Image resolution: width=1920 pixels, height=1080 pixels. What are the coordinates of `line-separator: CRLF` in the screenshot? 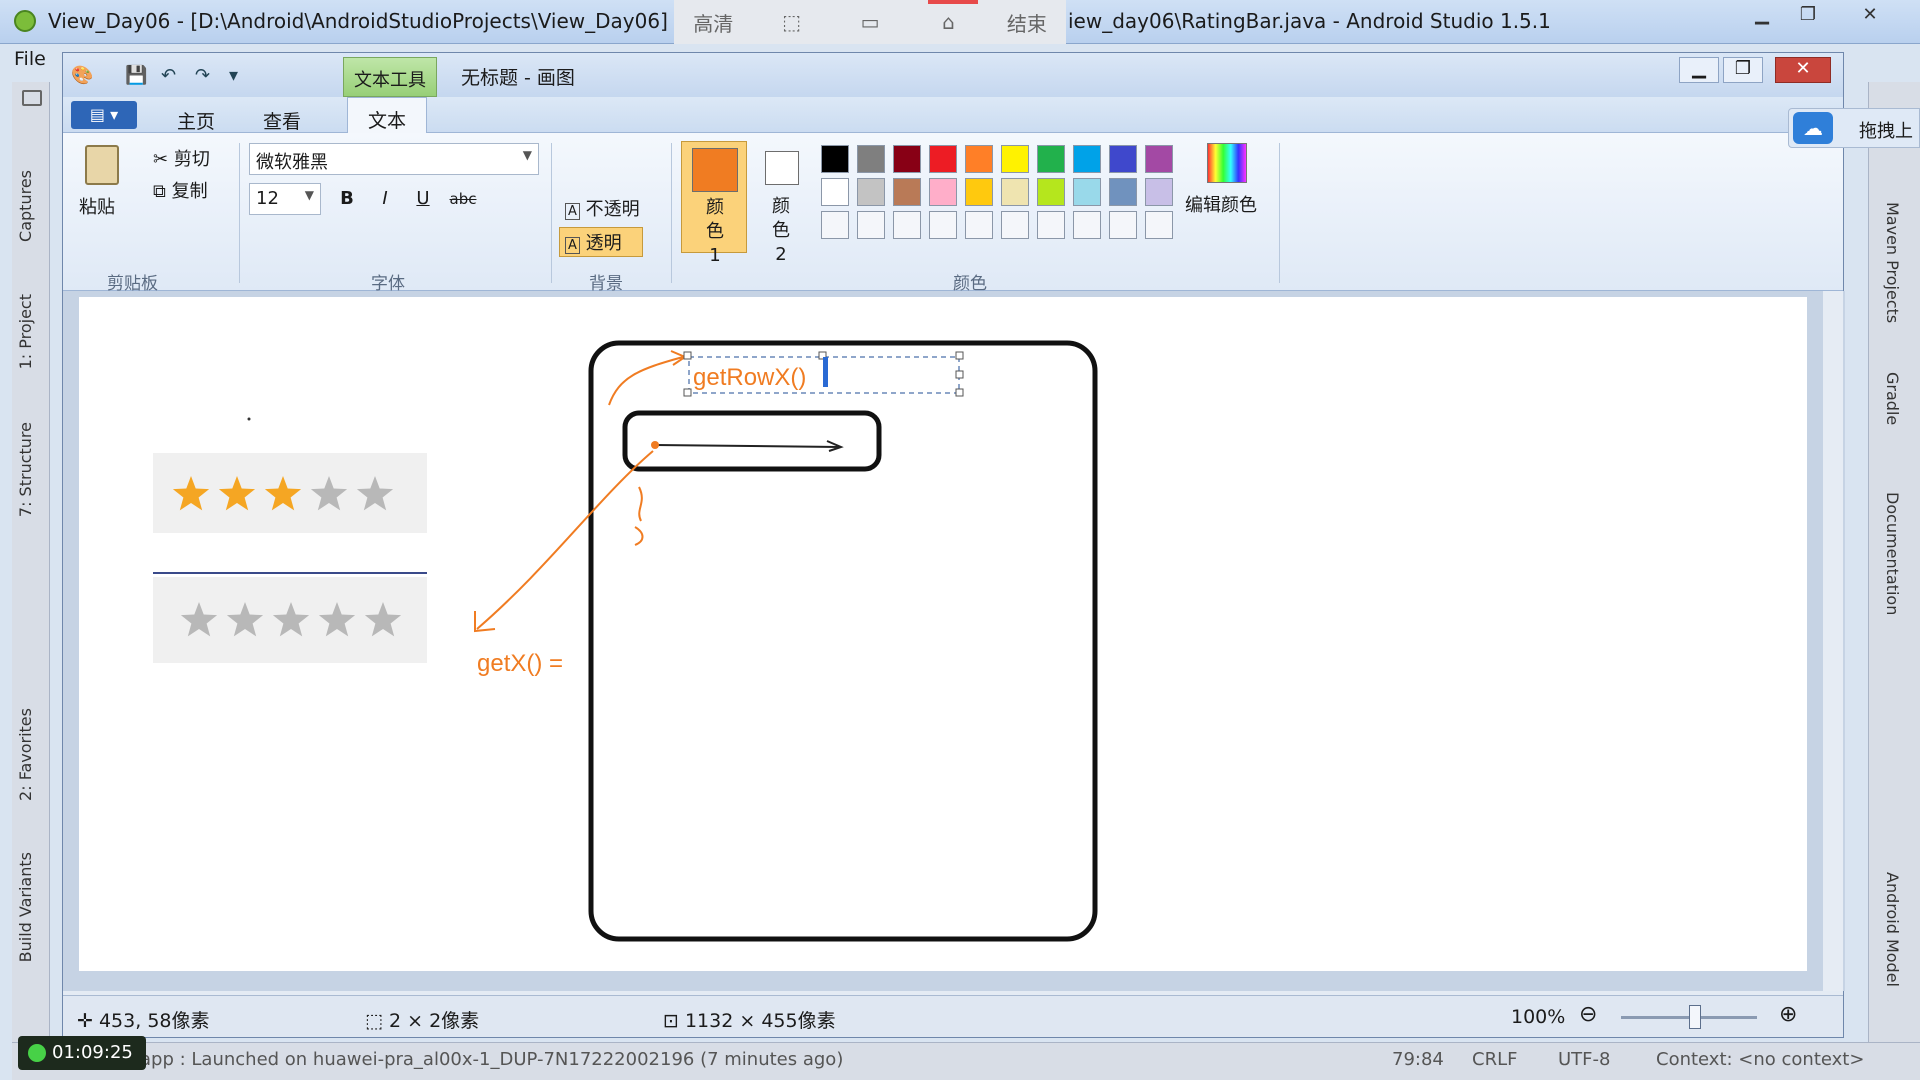 It's located at (1494, 1059).